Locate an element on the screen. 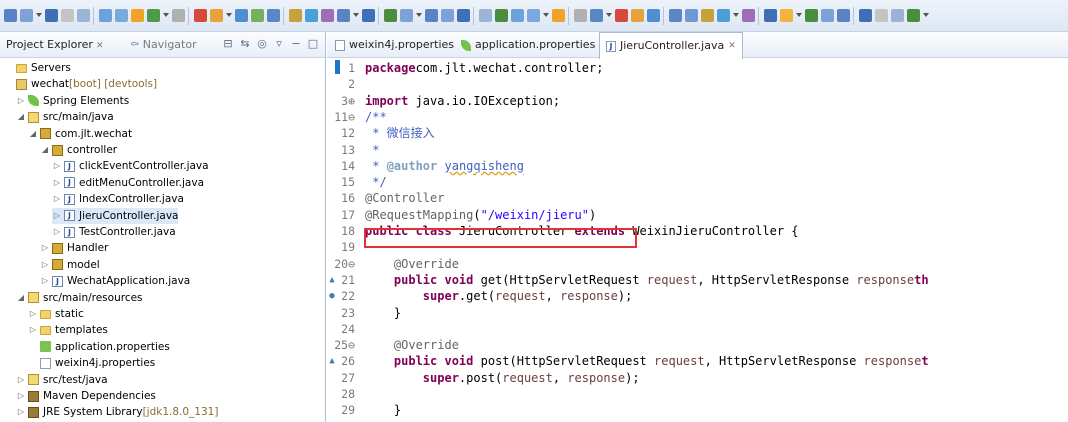  tree-item: weixin4j.properties is located at coordinates (91, 363).